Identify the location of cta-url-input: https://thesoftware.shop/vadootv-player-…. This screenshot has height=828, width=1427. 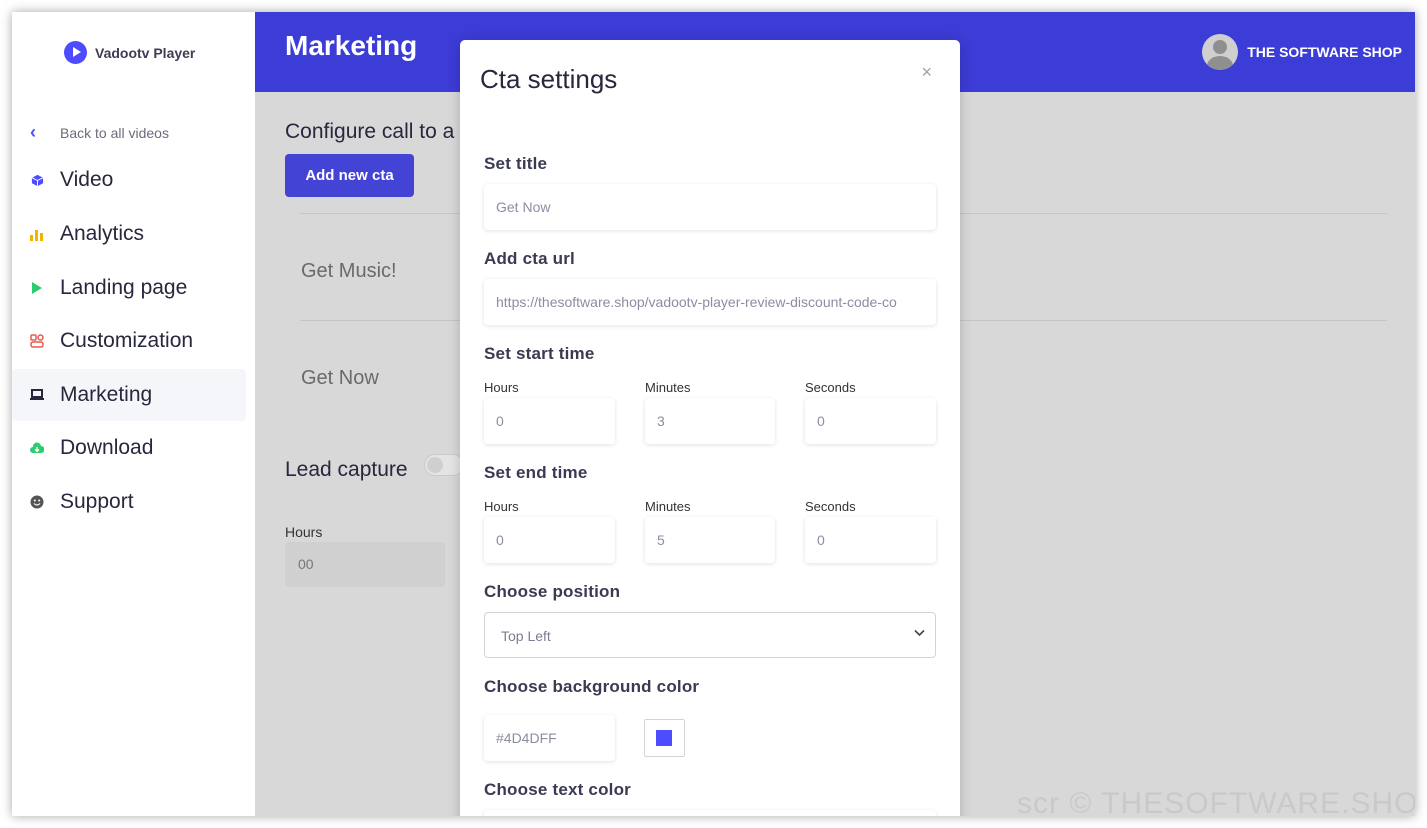
(710, 302).